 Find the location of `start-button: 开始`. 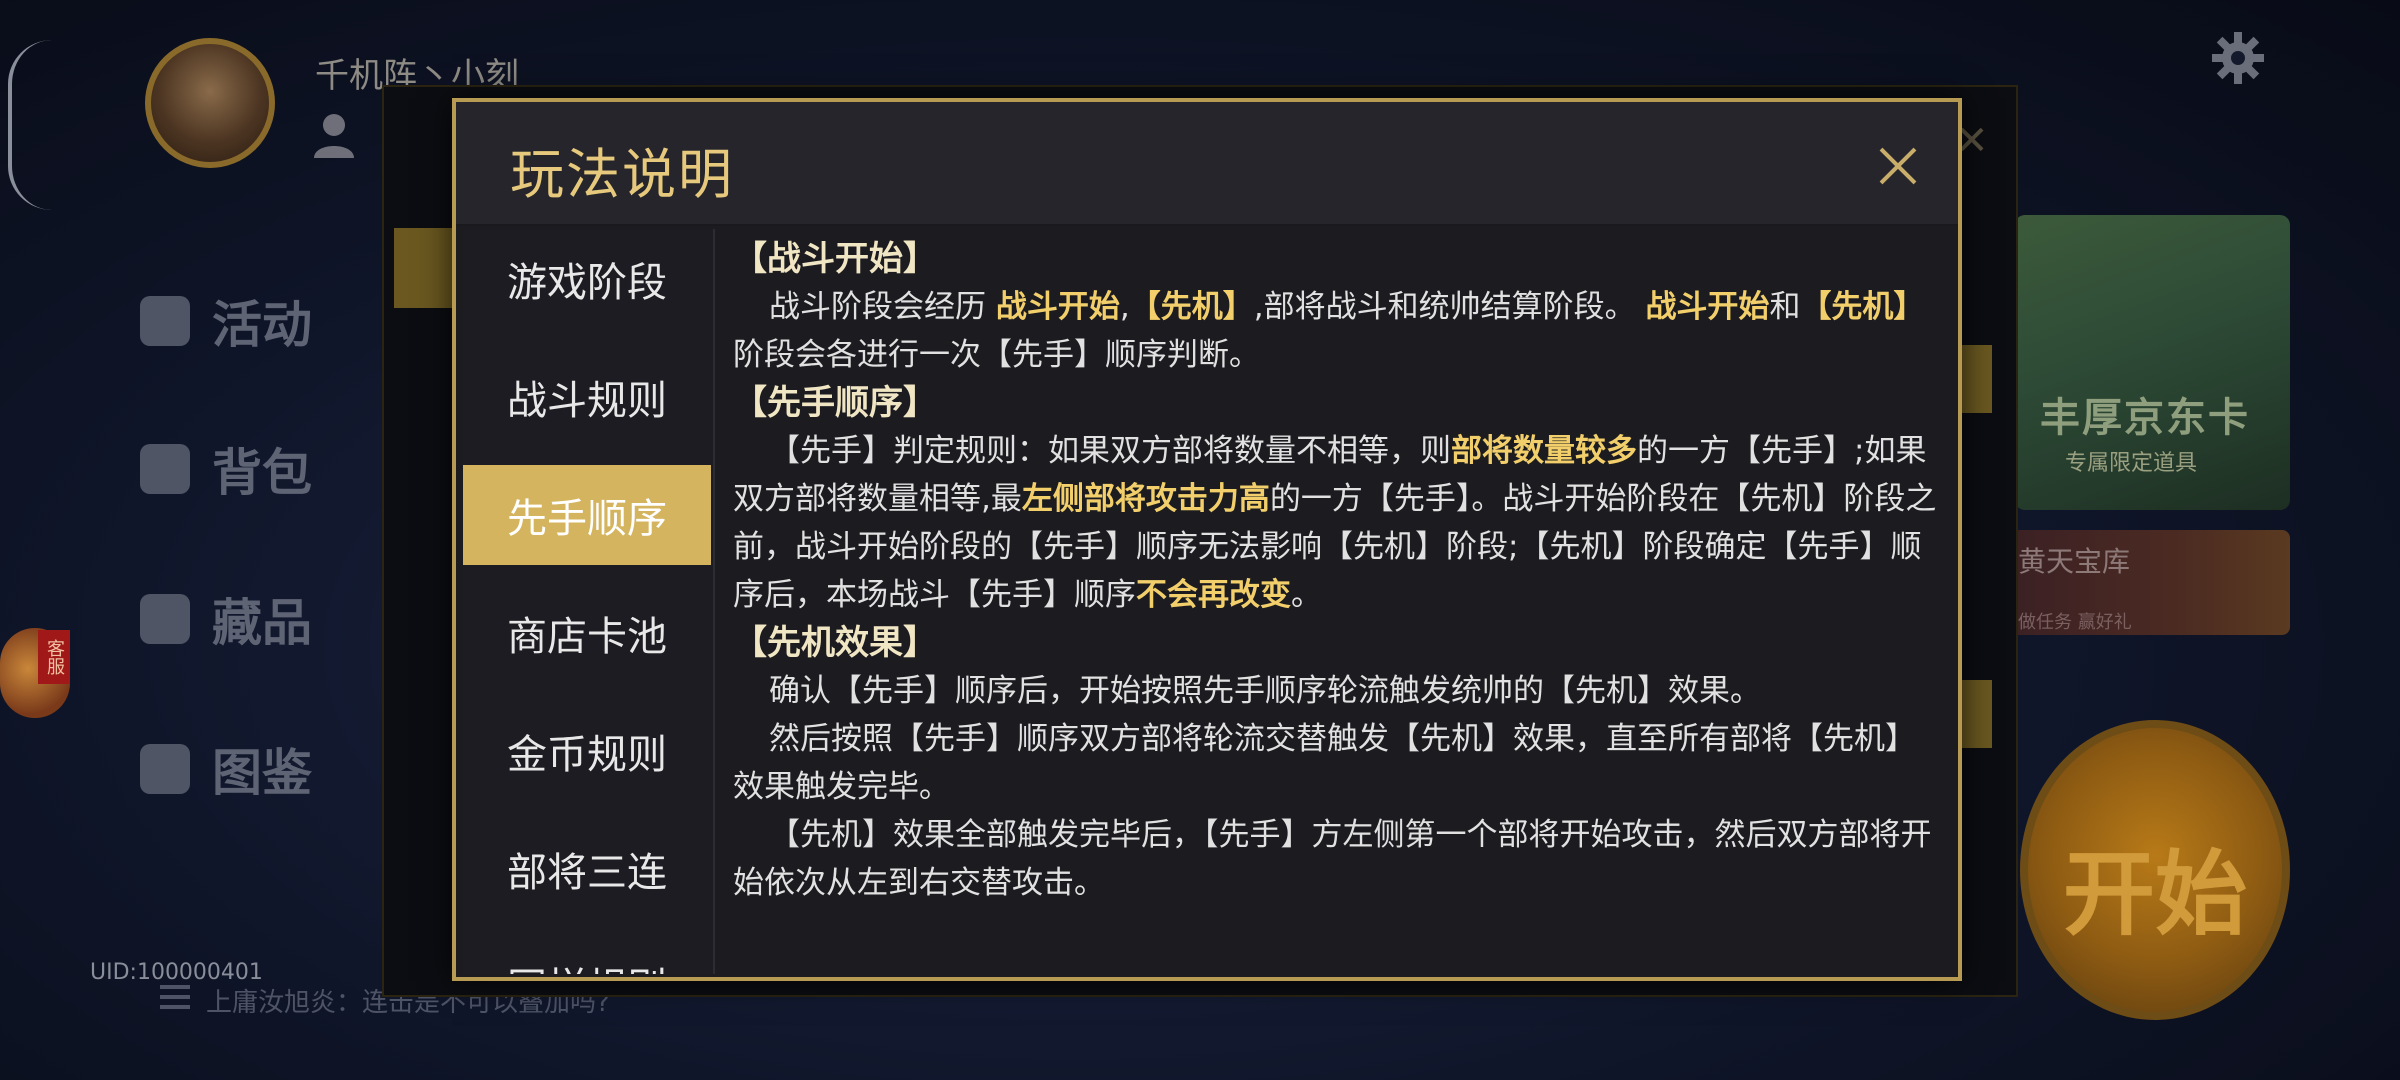

start-button: 开始 is located at coordinates (2155, 870).